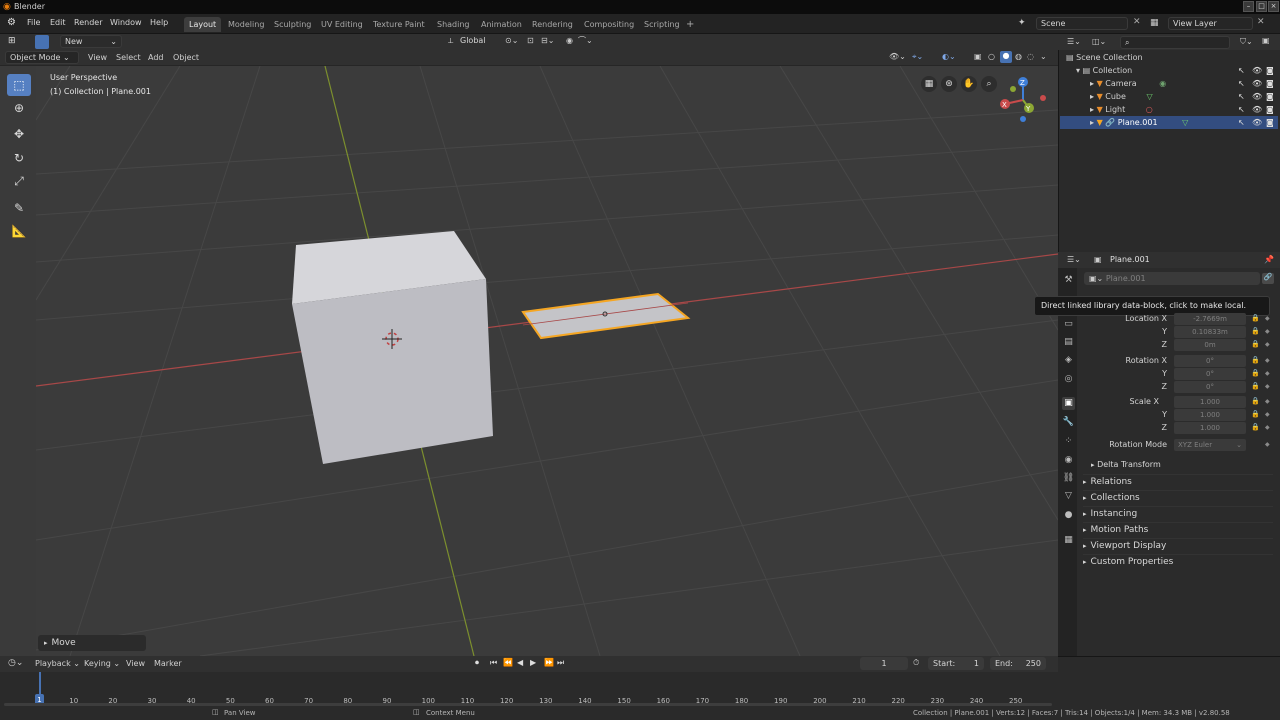 The image size is (1280, 720). I want to click on constraints-tab-icon: ⛓, so click(1068, 478).